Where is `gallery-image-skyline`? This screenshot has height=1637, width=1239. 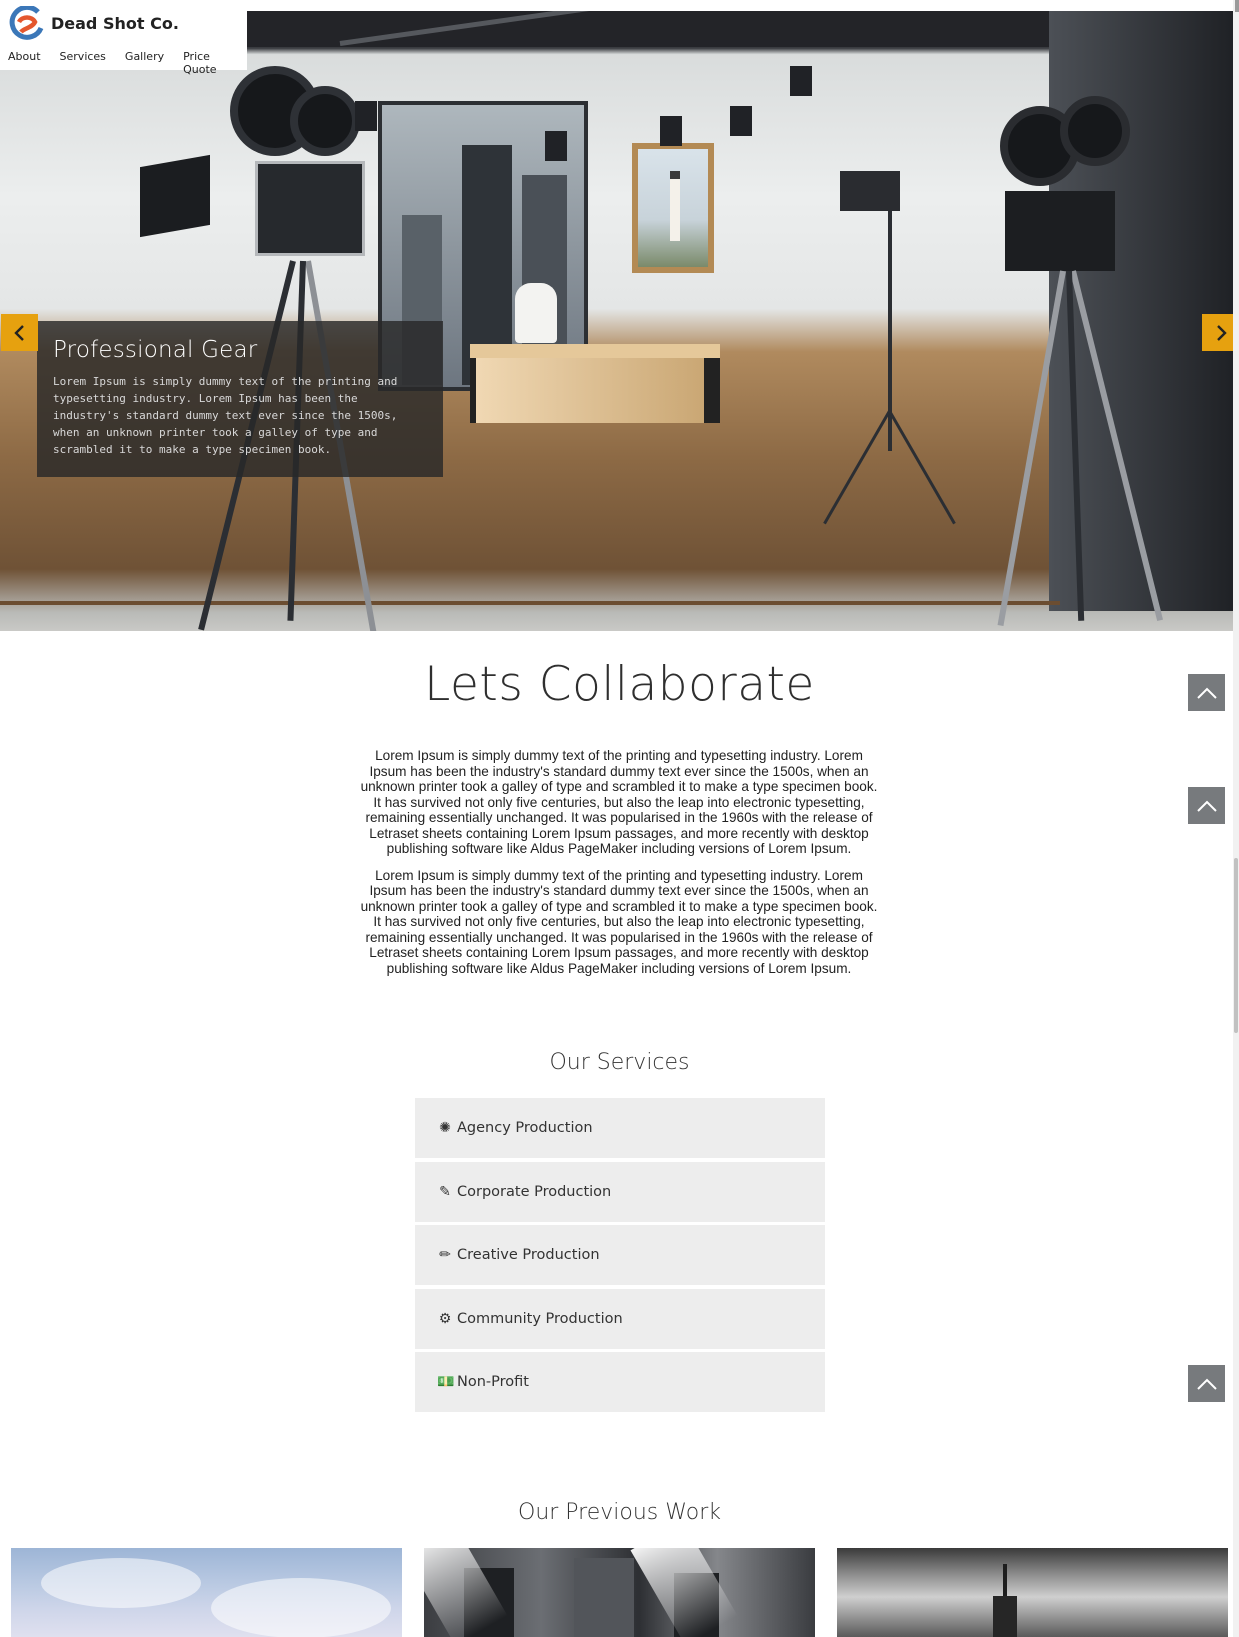
gallery-image-skyline is located at coordinates (1032, 1592).